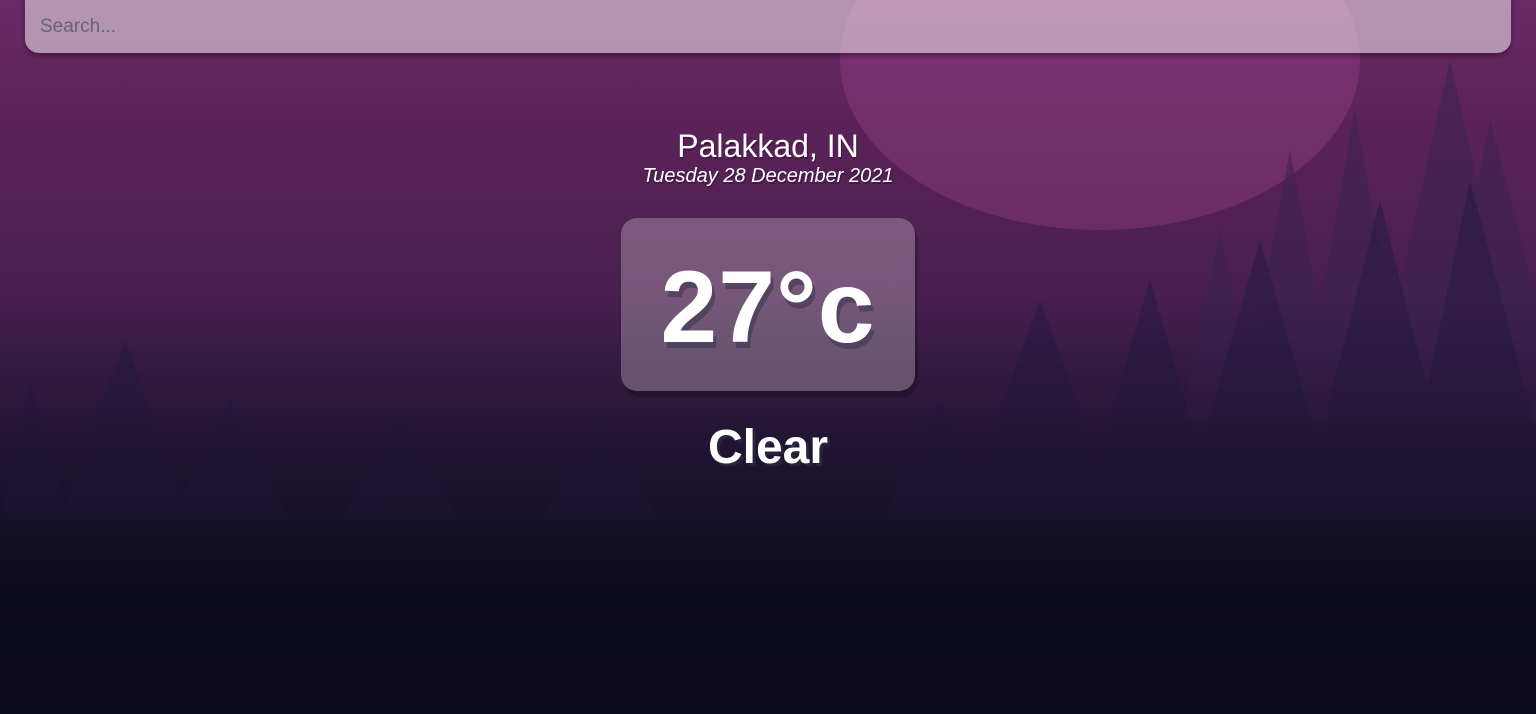  Describe the element at coordinates (768, 26) in the screenshot. I see `search-input` at that location.